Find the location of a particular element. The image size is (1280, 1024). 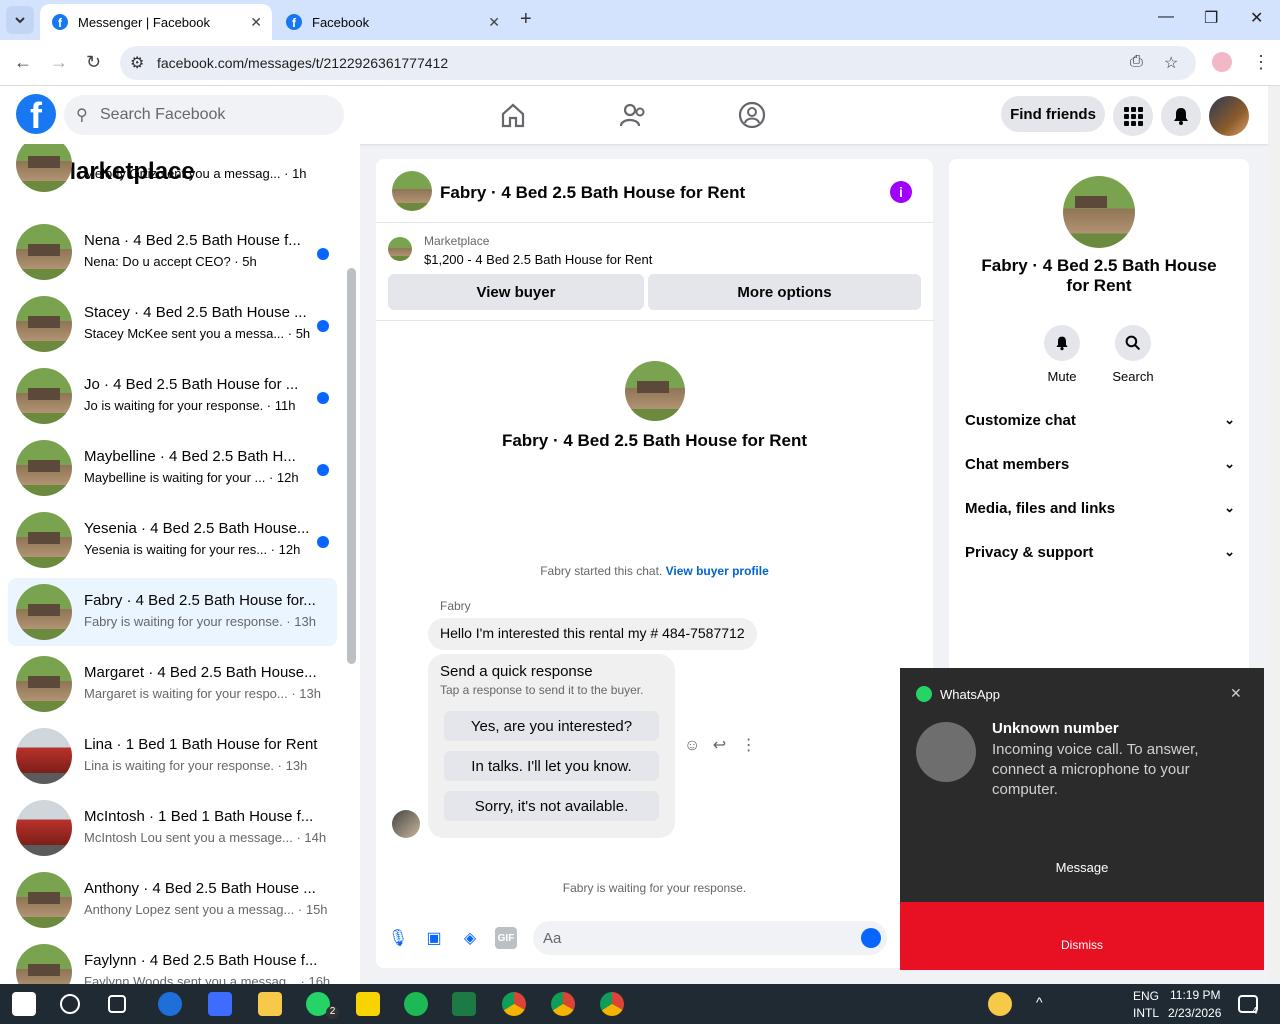

bookmark-star-icon: ☆ is located at coordinates (1171, 63).